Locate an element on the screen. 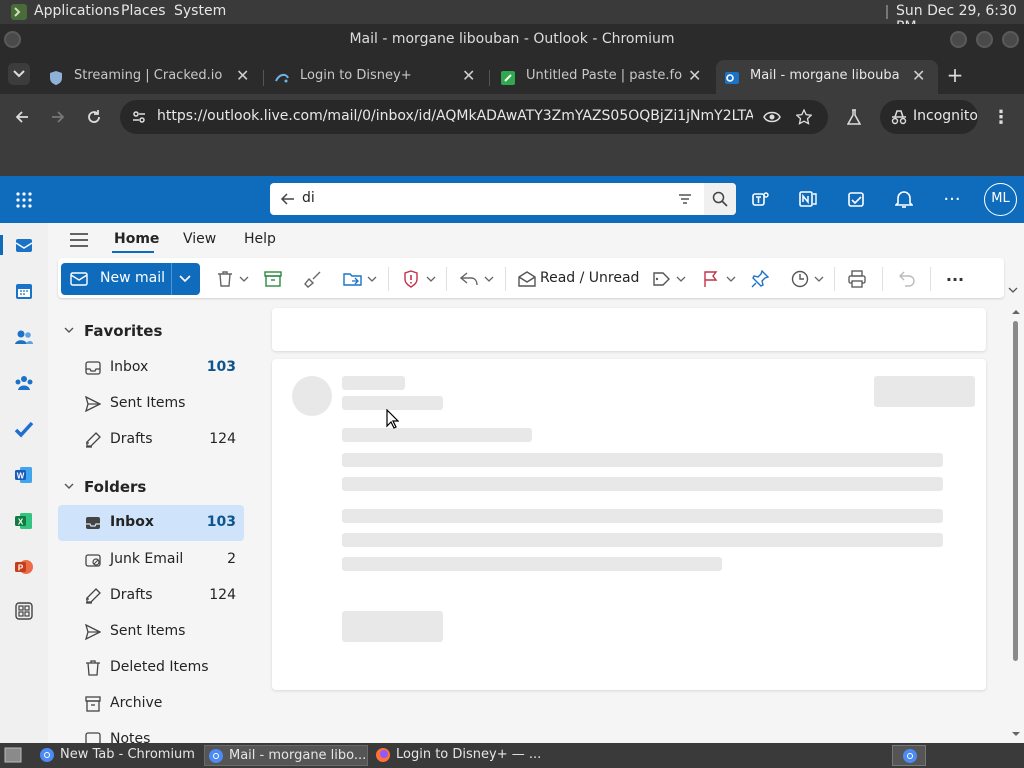 The image size is (1024, 768). more-options-icon: ··· is located at coordinates (952, 199).